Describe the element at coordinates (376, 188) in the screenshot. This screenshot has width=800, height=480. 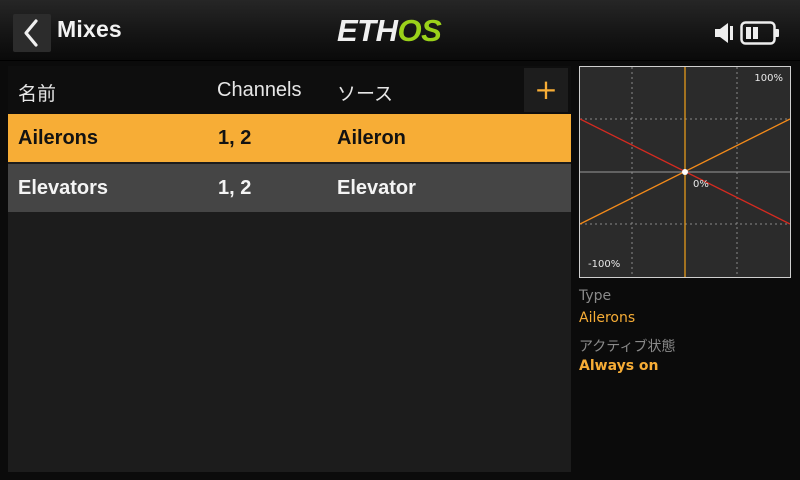
I see `mix-source: Elevator` at that location.